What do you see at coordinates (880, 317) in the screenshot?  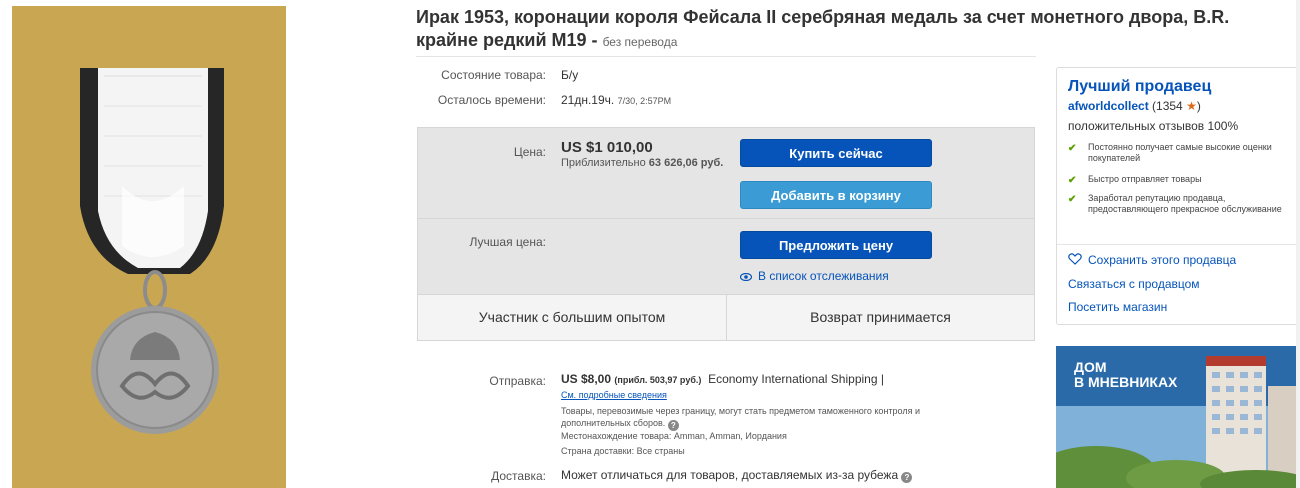 I see `returns-badge: Возврат принимается` at bounding box center [880, 317].